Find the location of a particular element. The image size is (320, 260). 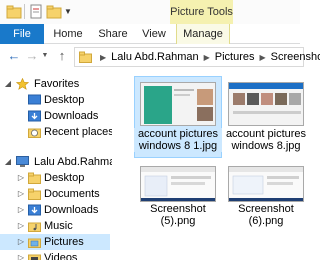

up-arrow-icon: ↑ is located at coordinates (62, 56).